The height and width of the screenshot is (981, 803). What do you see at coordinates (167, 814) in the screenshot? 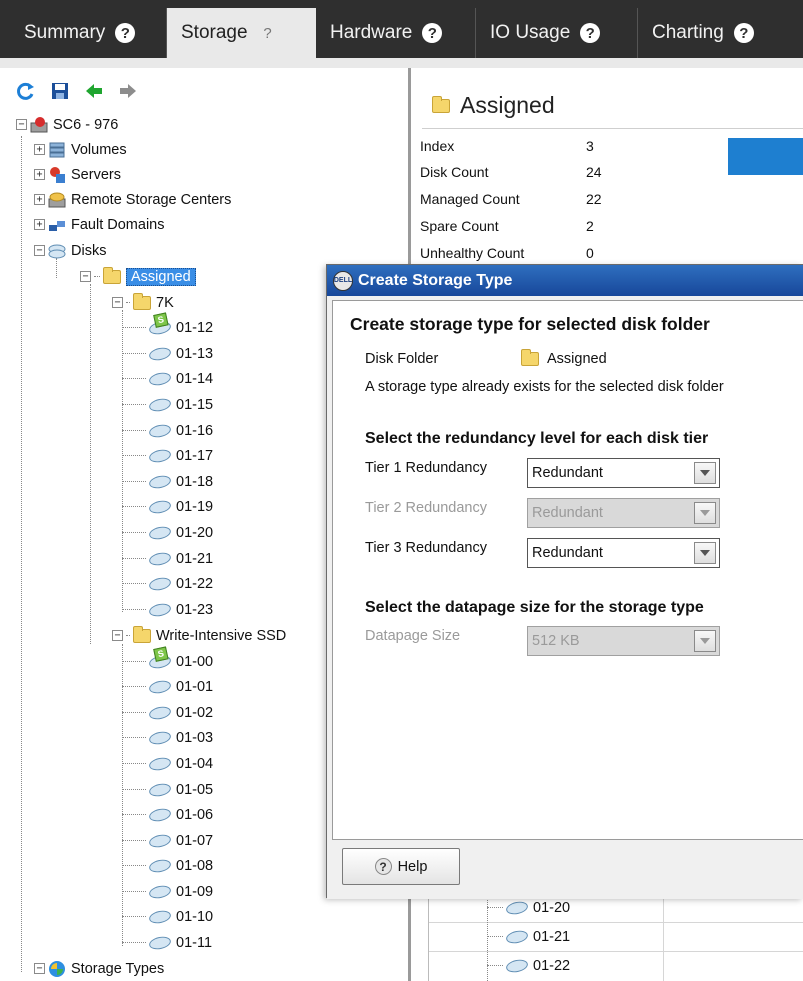
I see `tree-disk-item: 01-06` at bounding box center [167, 814].